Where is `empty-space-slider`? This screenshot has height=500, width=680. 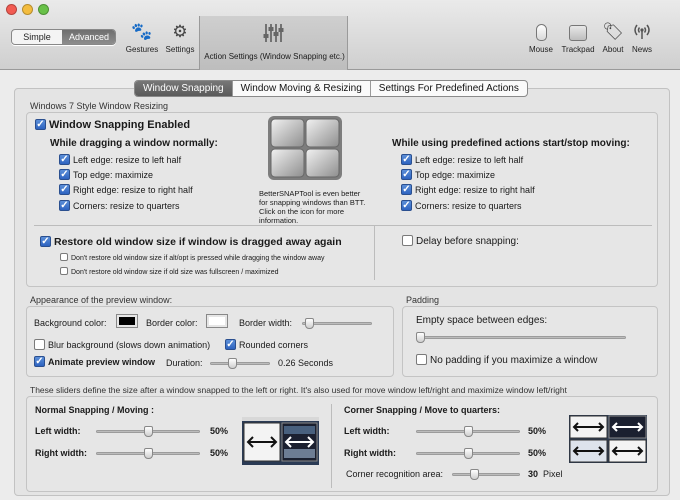
empty-space-slider is located at coordinates (521, 337).